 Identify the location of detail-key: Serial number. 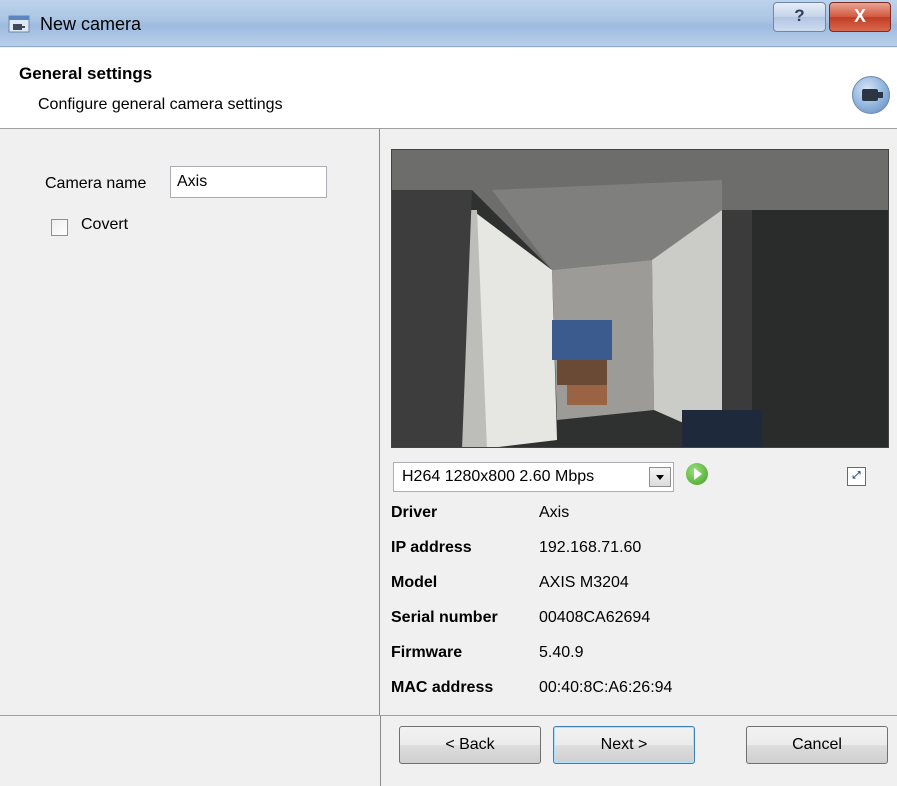
(444, 617).